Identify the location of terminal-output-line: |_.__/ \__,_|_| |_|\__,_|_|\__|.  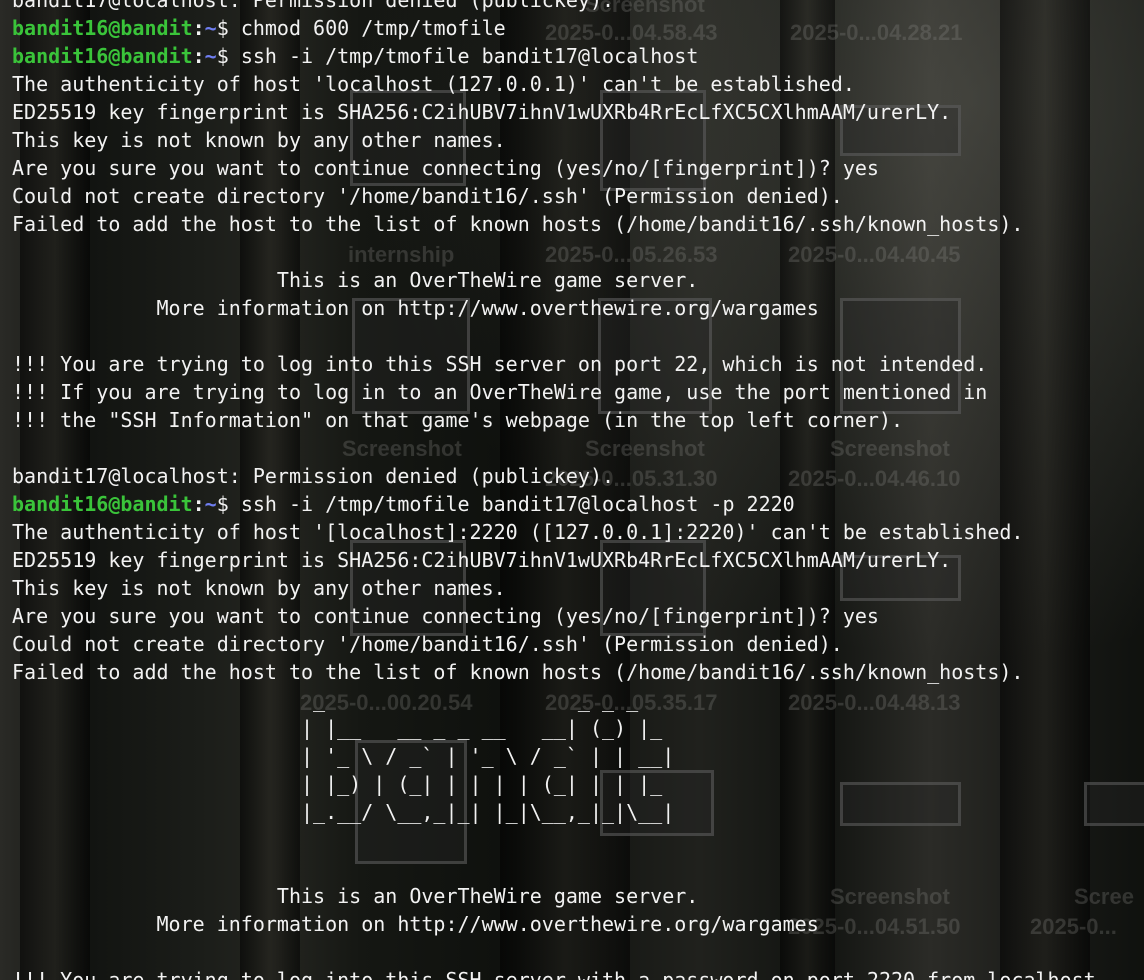
(343, 812).